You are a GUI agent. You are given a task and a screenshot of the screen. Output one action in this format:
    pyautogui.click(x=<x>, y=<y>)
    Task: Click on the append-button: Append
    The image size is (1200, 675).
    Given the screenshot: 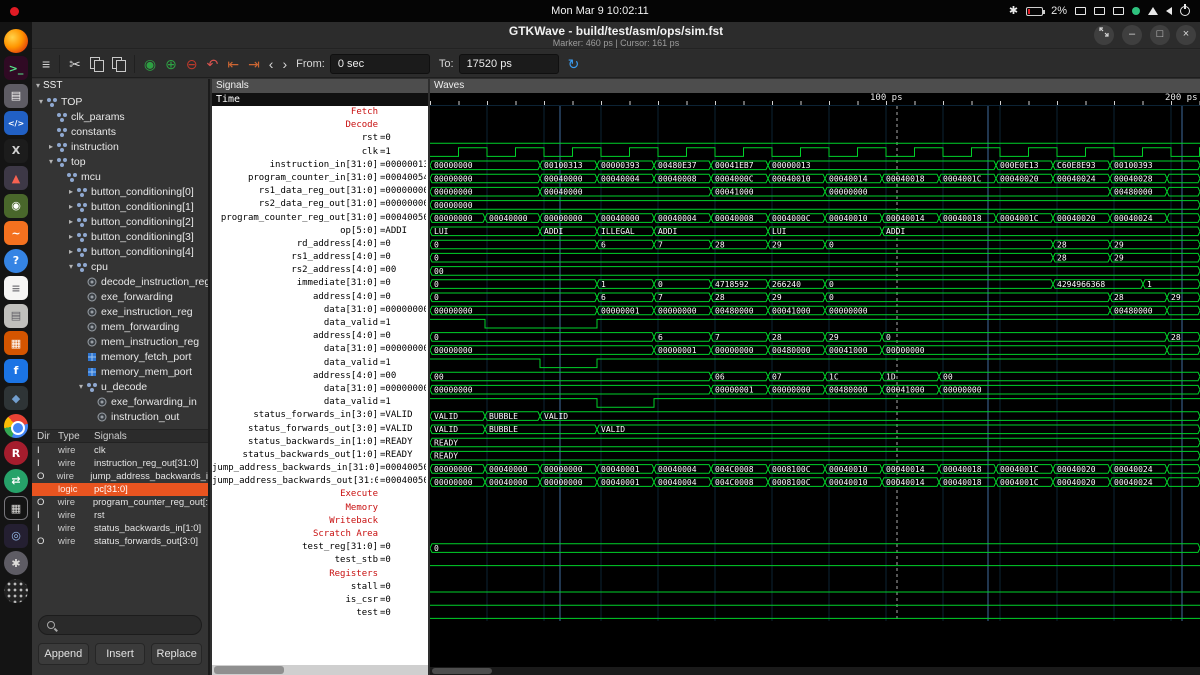 What is the action you would take?
    pyautogui.click(x=63, y=654)
    